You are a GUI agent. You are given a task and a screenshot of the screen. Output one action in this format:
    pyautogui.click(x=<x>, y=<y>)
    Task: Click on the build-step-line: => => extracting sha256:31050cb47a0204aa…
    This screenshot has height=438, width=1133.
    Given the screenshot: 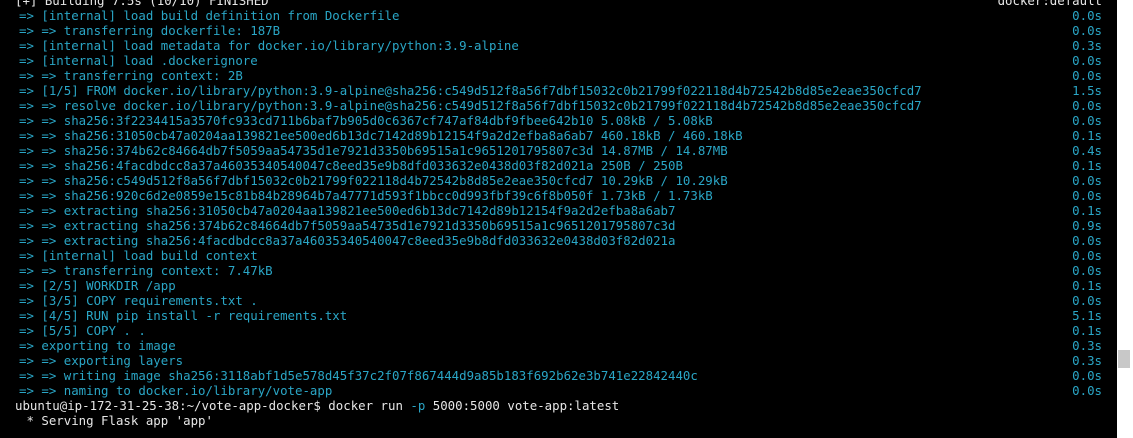 What is the action you would take?
    pyautogui.click(x=555, y=210)
    